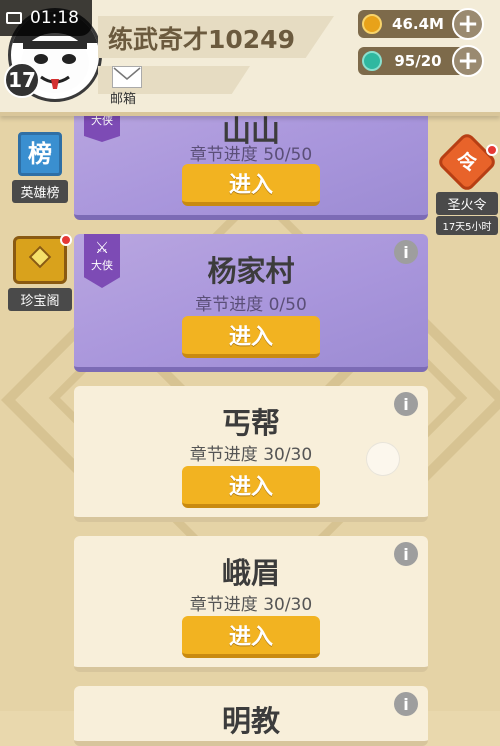 This screenshot has width=500, height=746. I want to click on chapter-progress: 章节进度 0/50, so click(251, 305).